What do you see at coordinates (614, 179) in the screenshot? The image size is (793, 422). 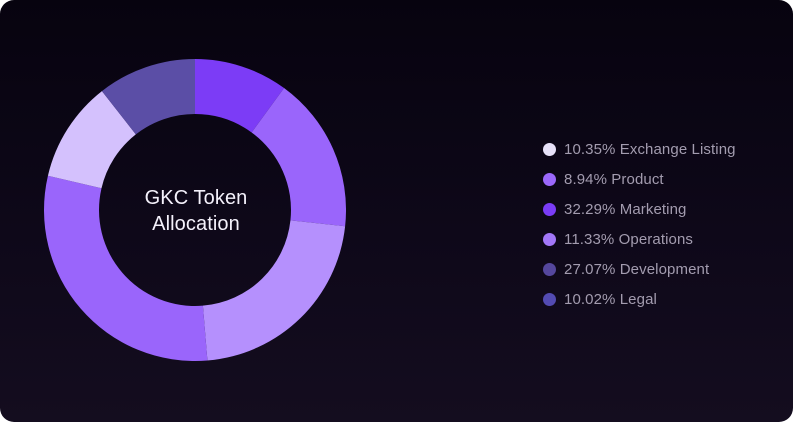 I see `legend-label: 8.94% Product` at bounding box center [614, 179].